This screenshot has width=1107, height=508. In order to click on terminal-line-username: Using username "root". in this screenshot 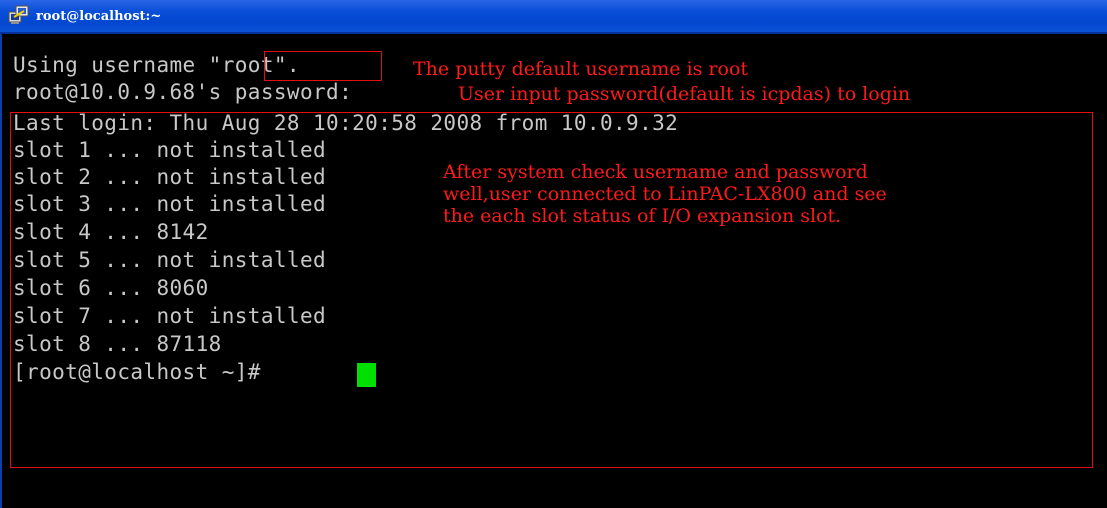, I will do `click(156, 65)`.